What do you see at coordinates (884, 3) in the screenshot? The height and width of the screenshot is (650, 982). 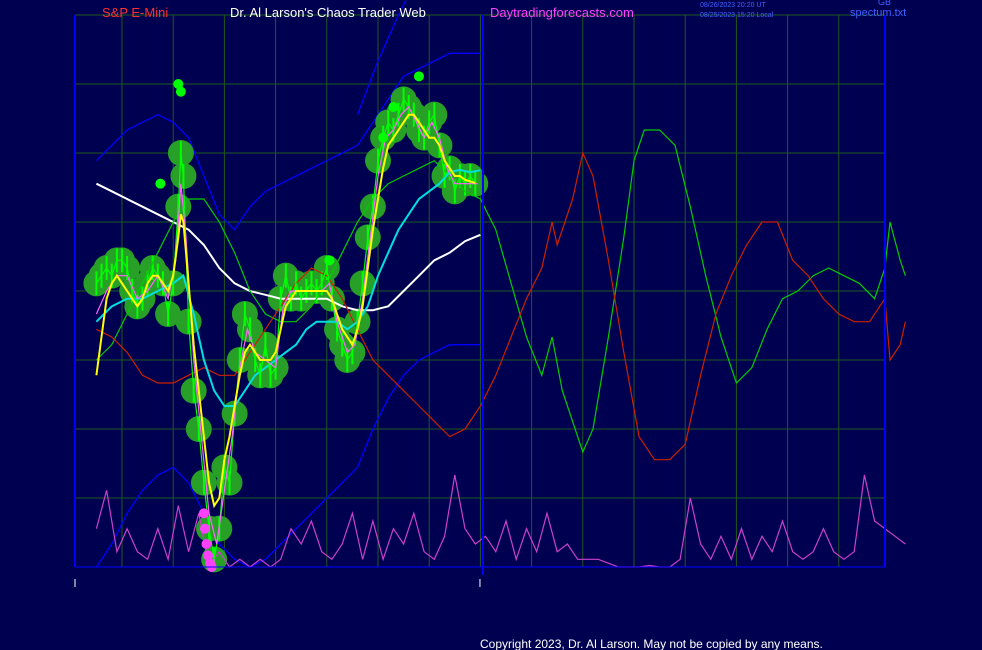 I see `file-top-label: GB` at bounding box center [884, 3].